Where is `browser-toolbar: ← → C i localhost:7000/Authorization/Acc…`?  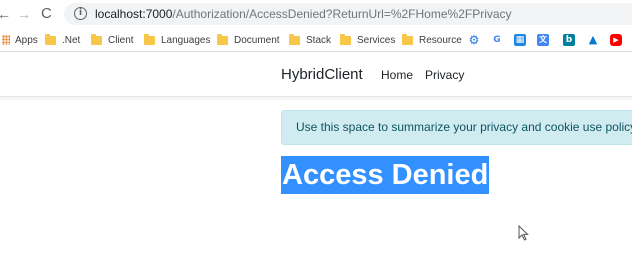
browser-toolbar: ← → C i localhost:7000/Authorization/Acc… is located at coordinates (316, 14).